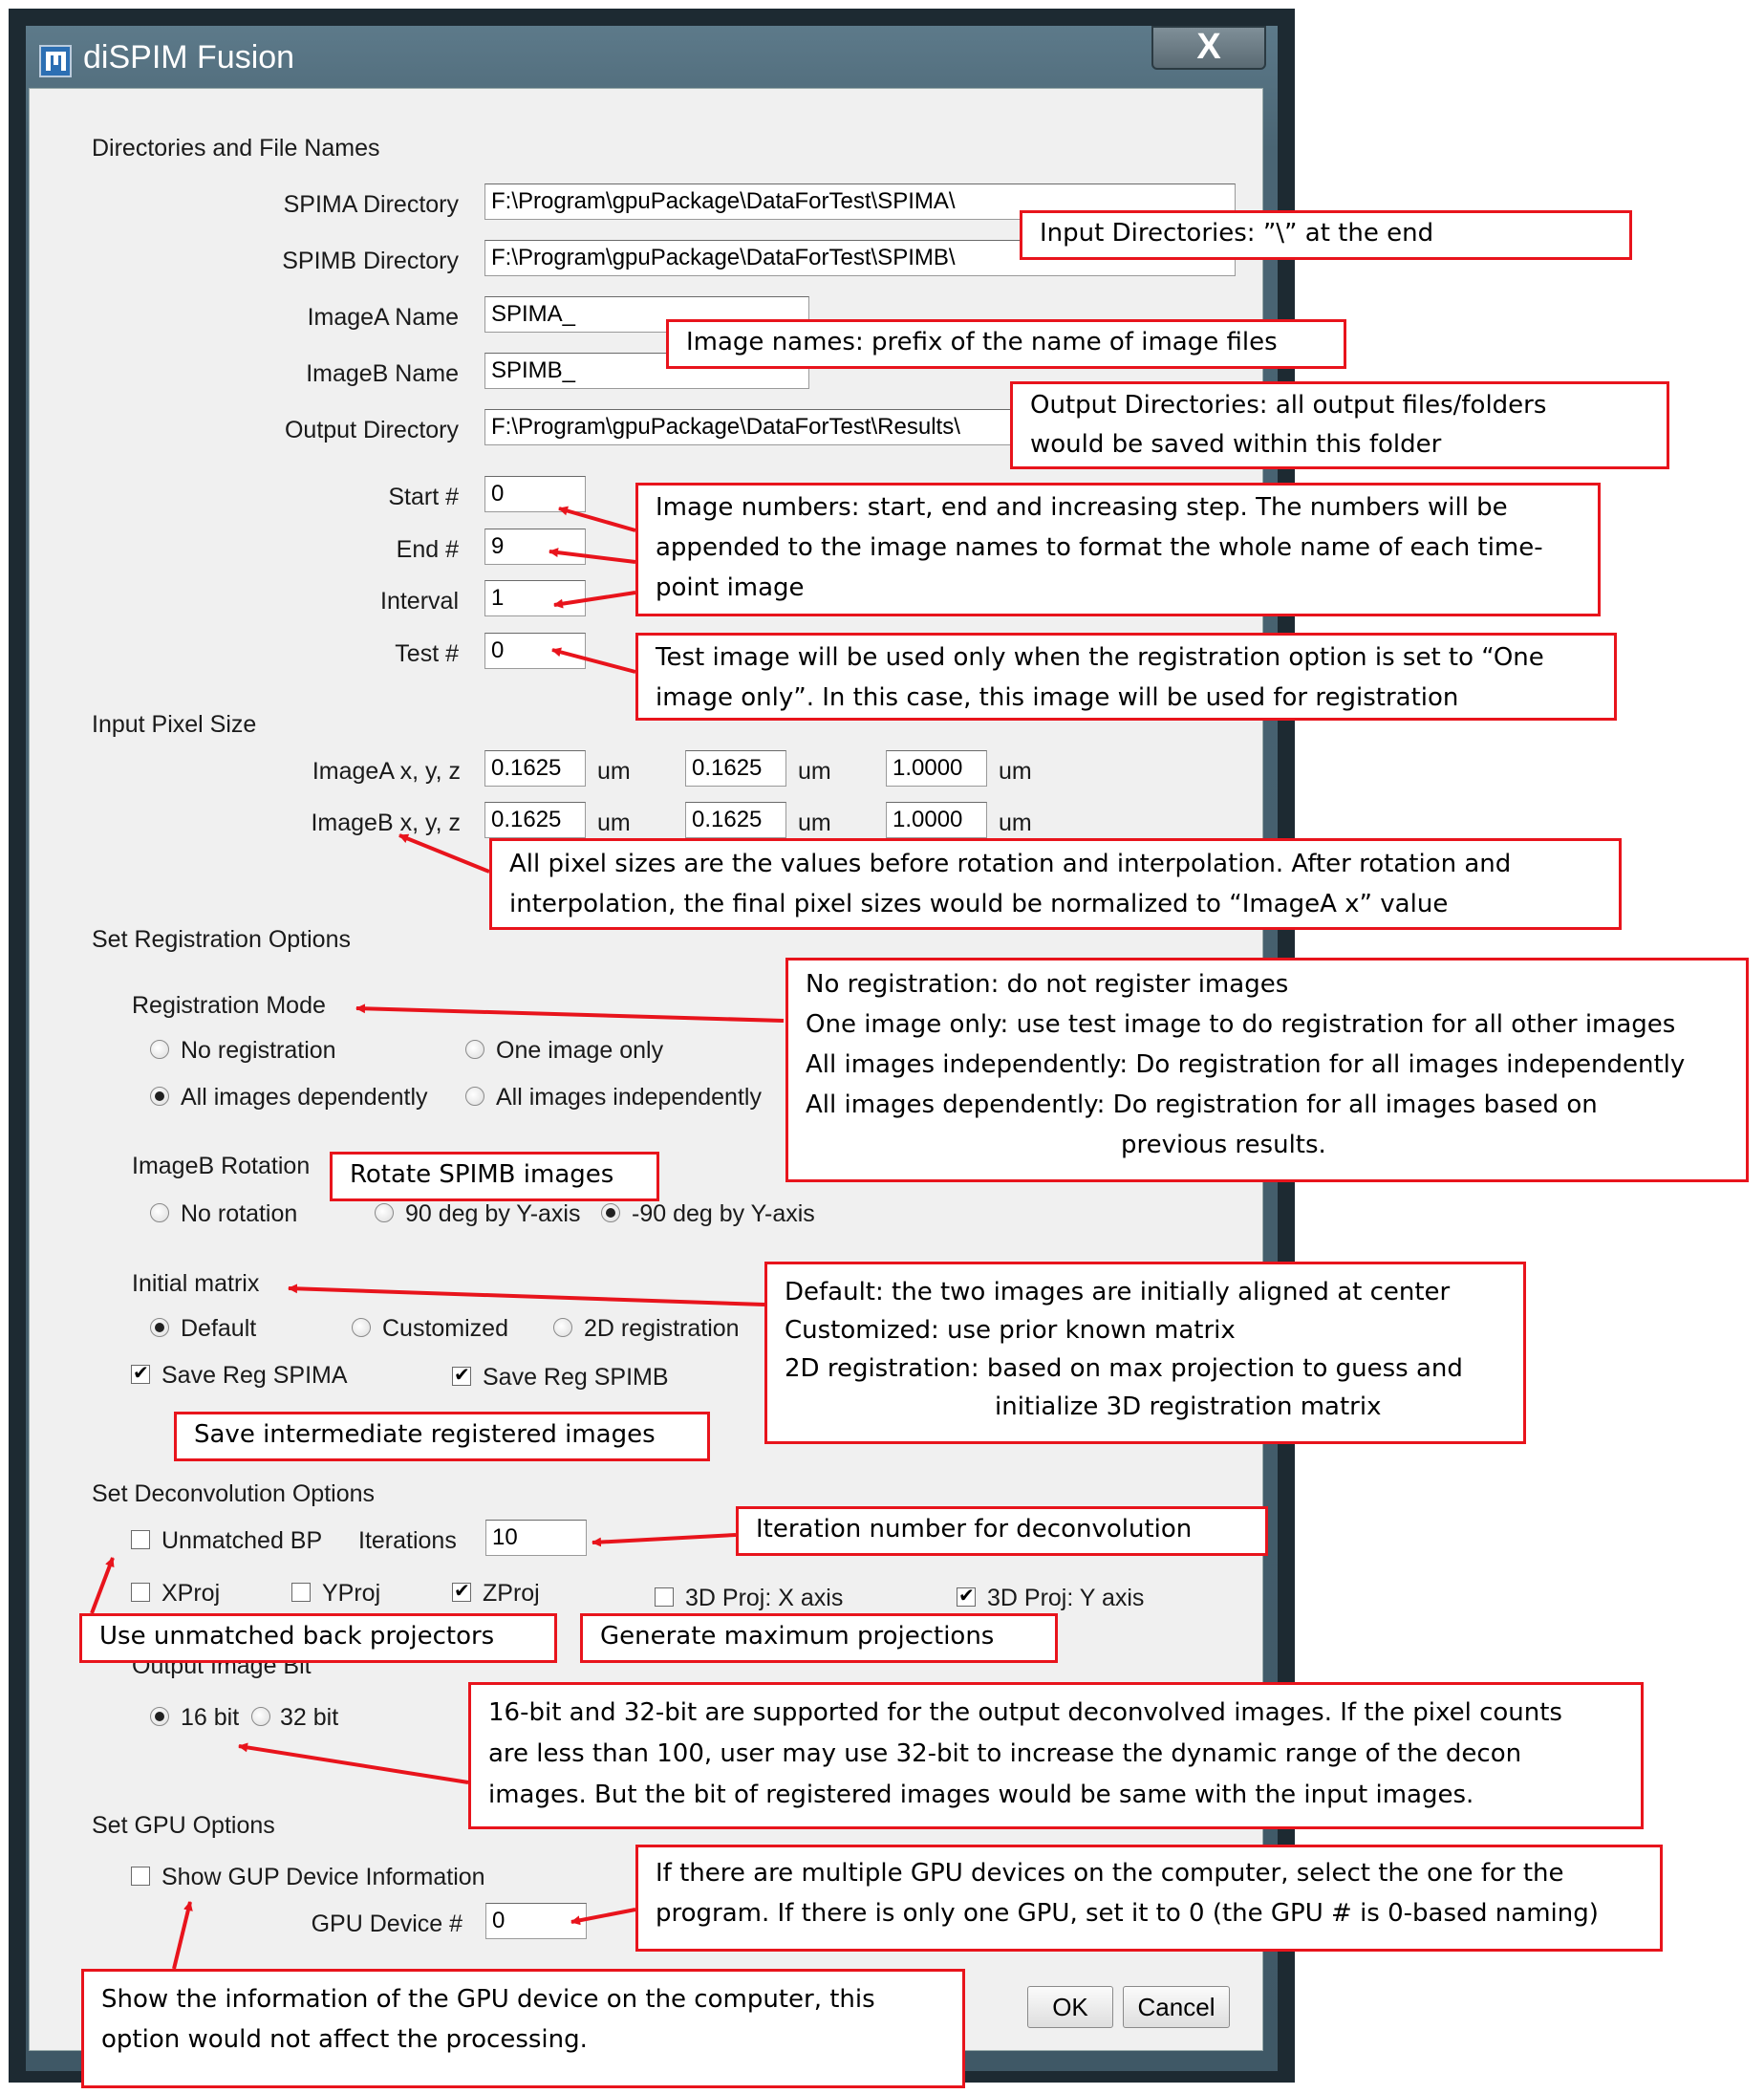 The width and height of the screenshot is (1764, 2094). What do you see at coordinates (242, 1540) in the screenshot?
I see `checkbox-label: Unmatched BP` at bounding box center [242, 1540].